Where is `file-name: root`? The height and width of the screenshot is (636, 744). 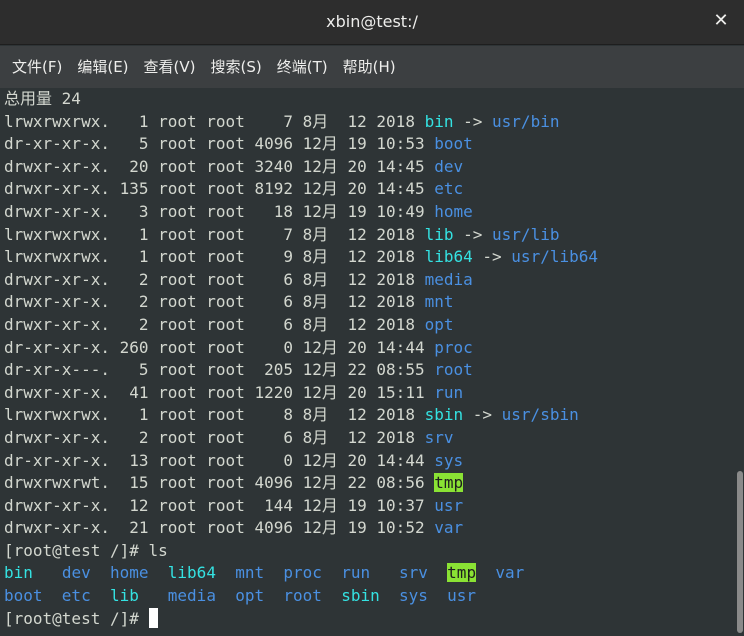 file-name: root is located at coordinates (453, 370).